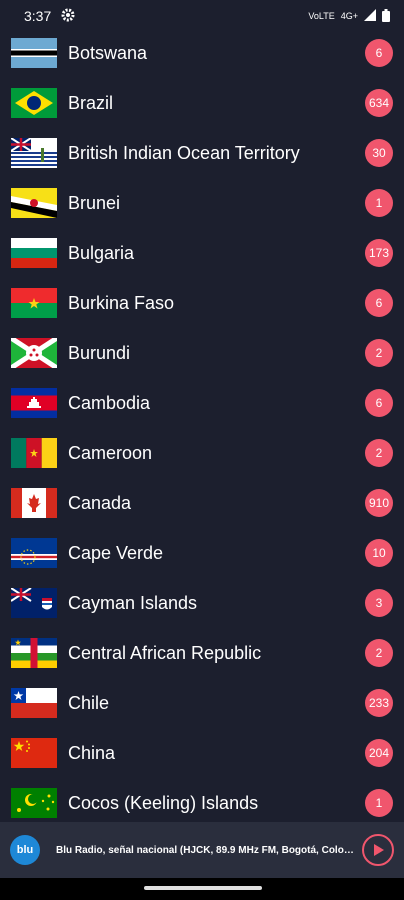 This screenshot has width=404, height=900. What do you see at coordinates (202, 253) in the screenshot?
I see `country-list-item: Bulgaria 173` at bounding box center [202, 253].